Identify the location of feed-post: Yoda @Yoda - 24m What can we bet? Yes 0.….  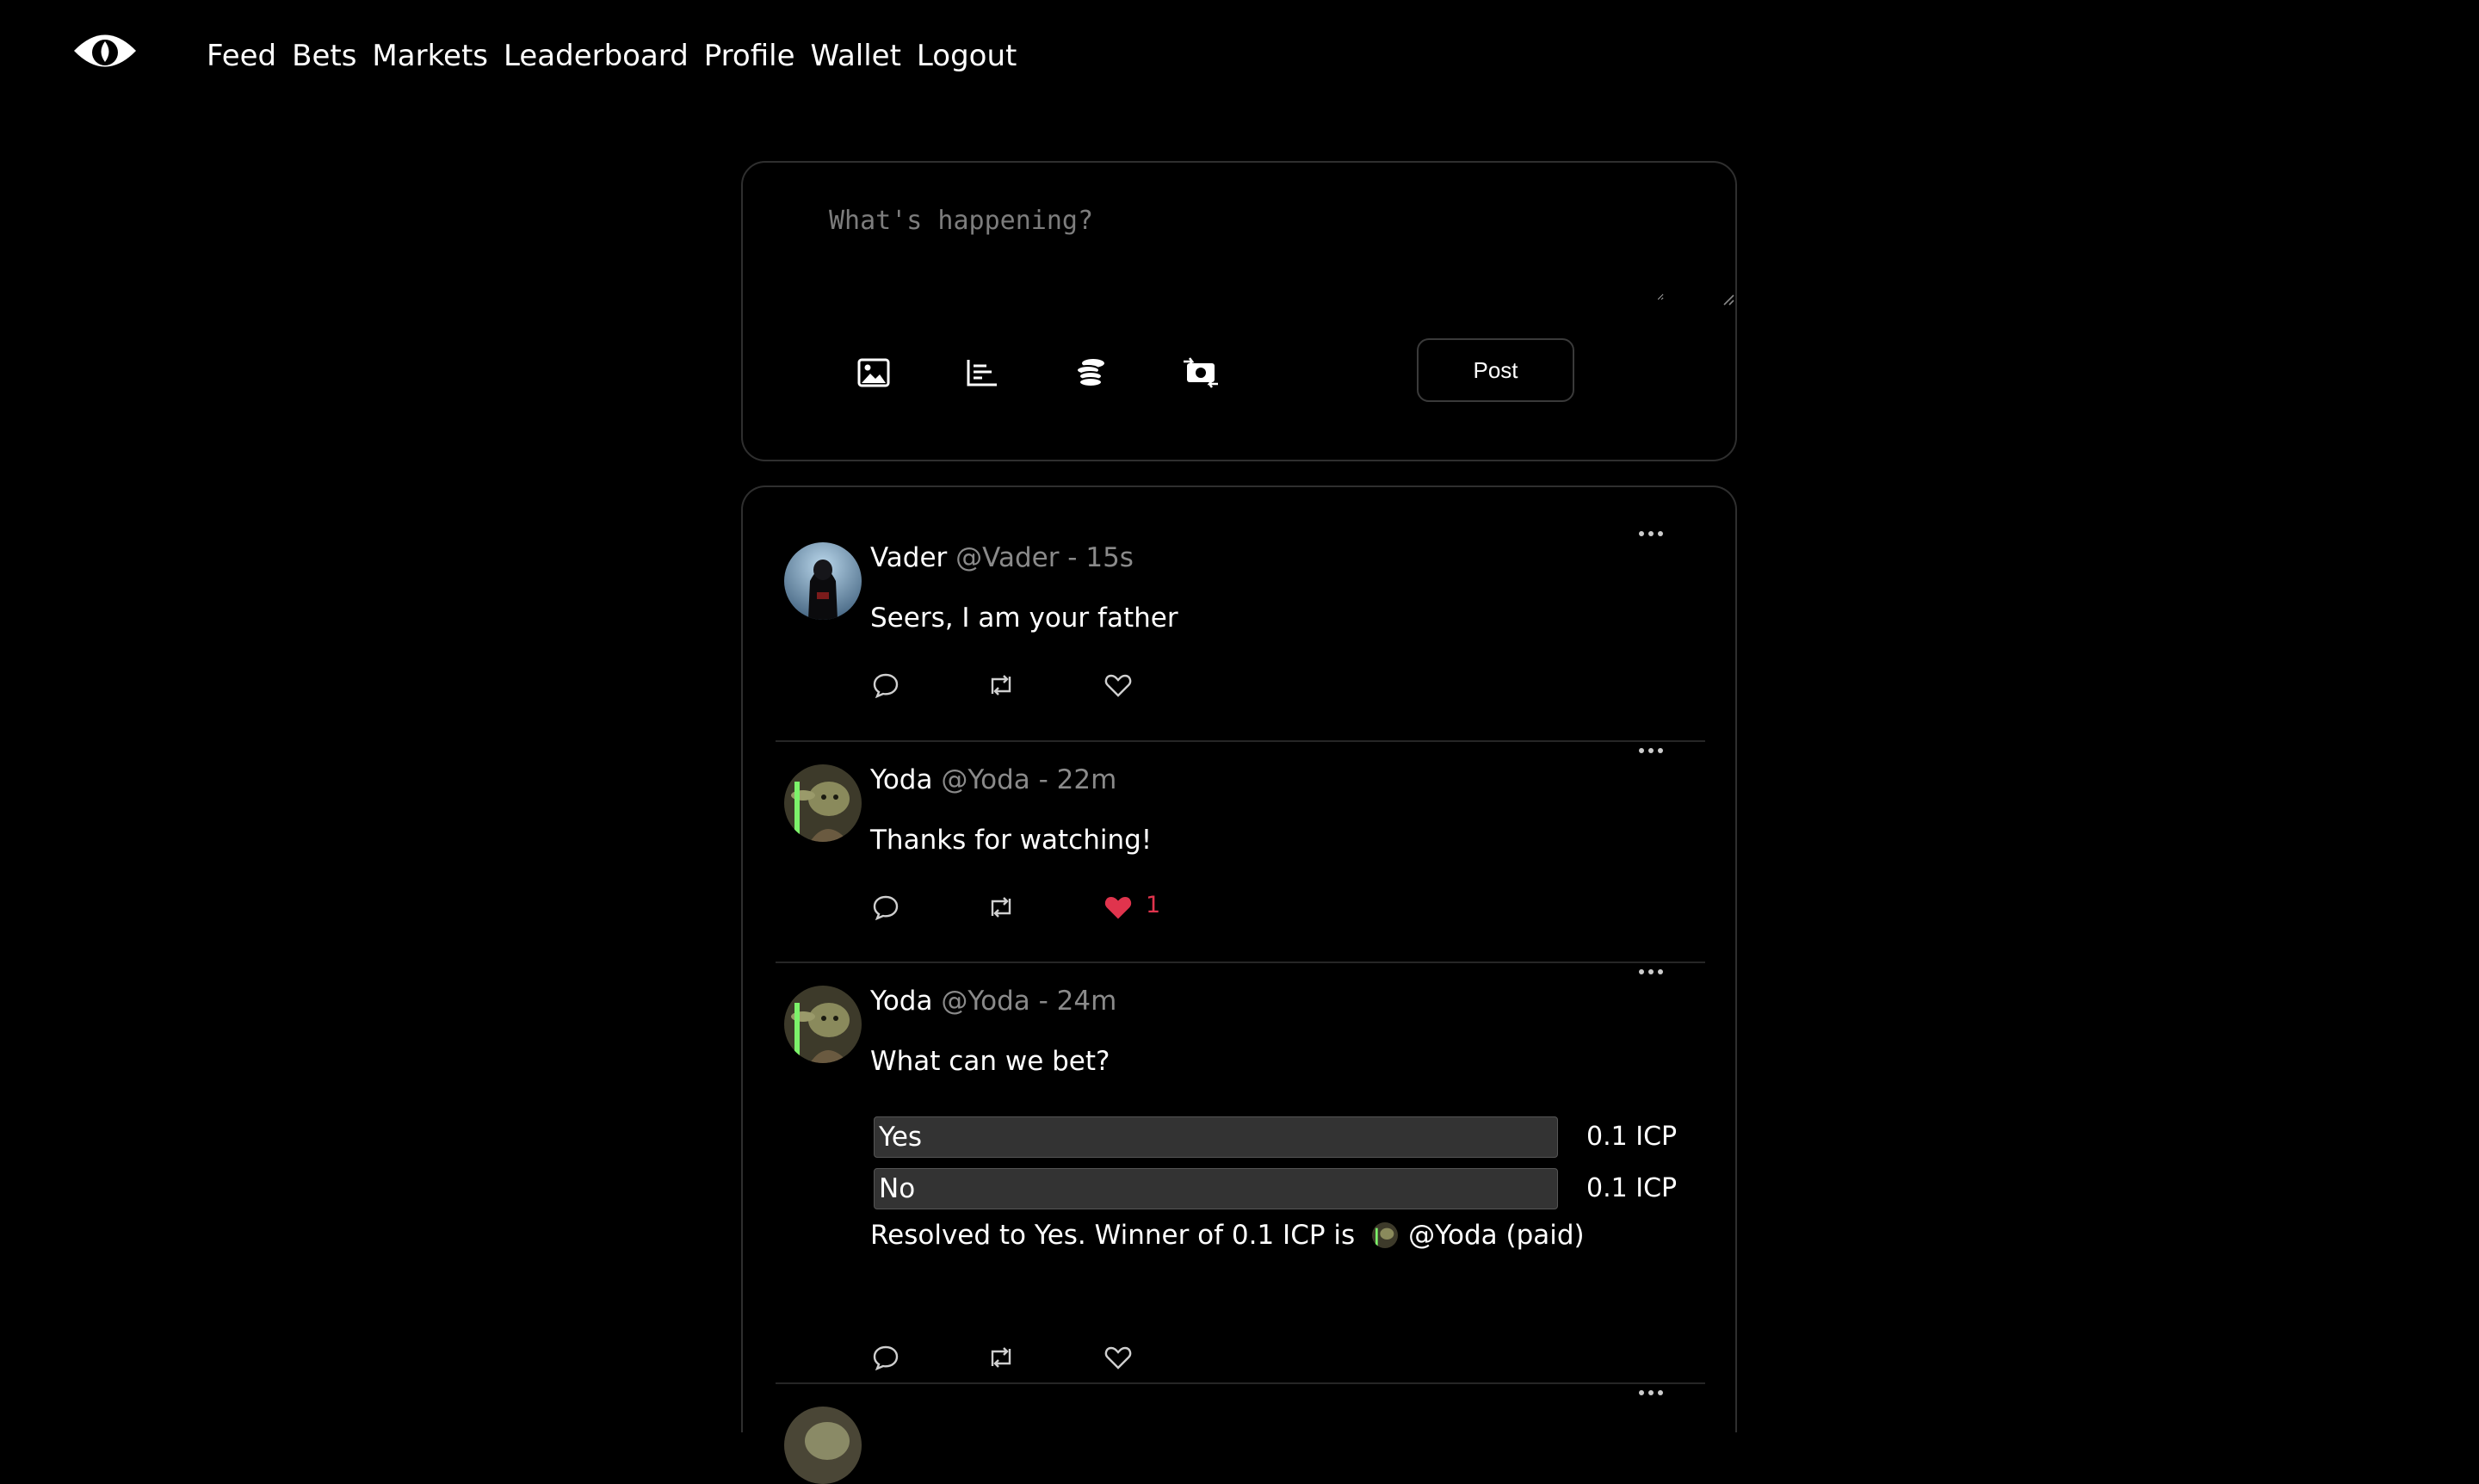
(1240, 1172).